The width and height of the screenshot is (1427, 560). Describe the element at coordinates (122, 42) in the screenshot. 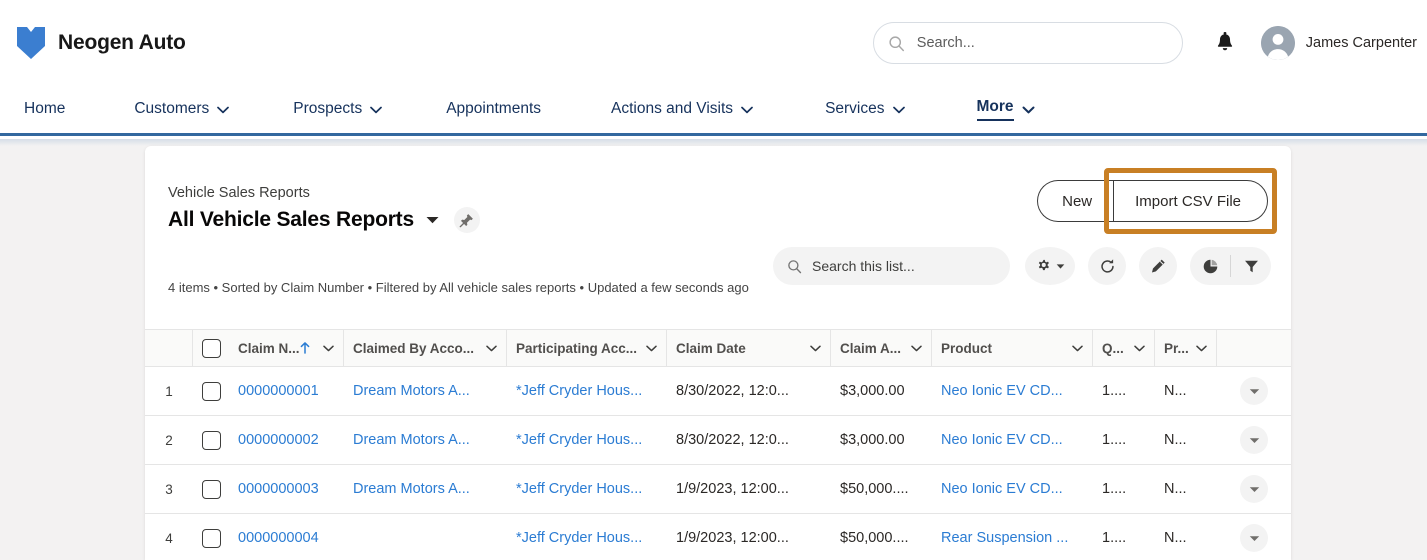

I see `brand-name: Neogen Auto` at that location.